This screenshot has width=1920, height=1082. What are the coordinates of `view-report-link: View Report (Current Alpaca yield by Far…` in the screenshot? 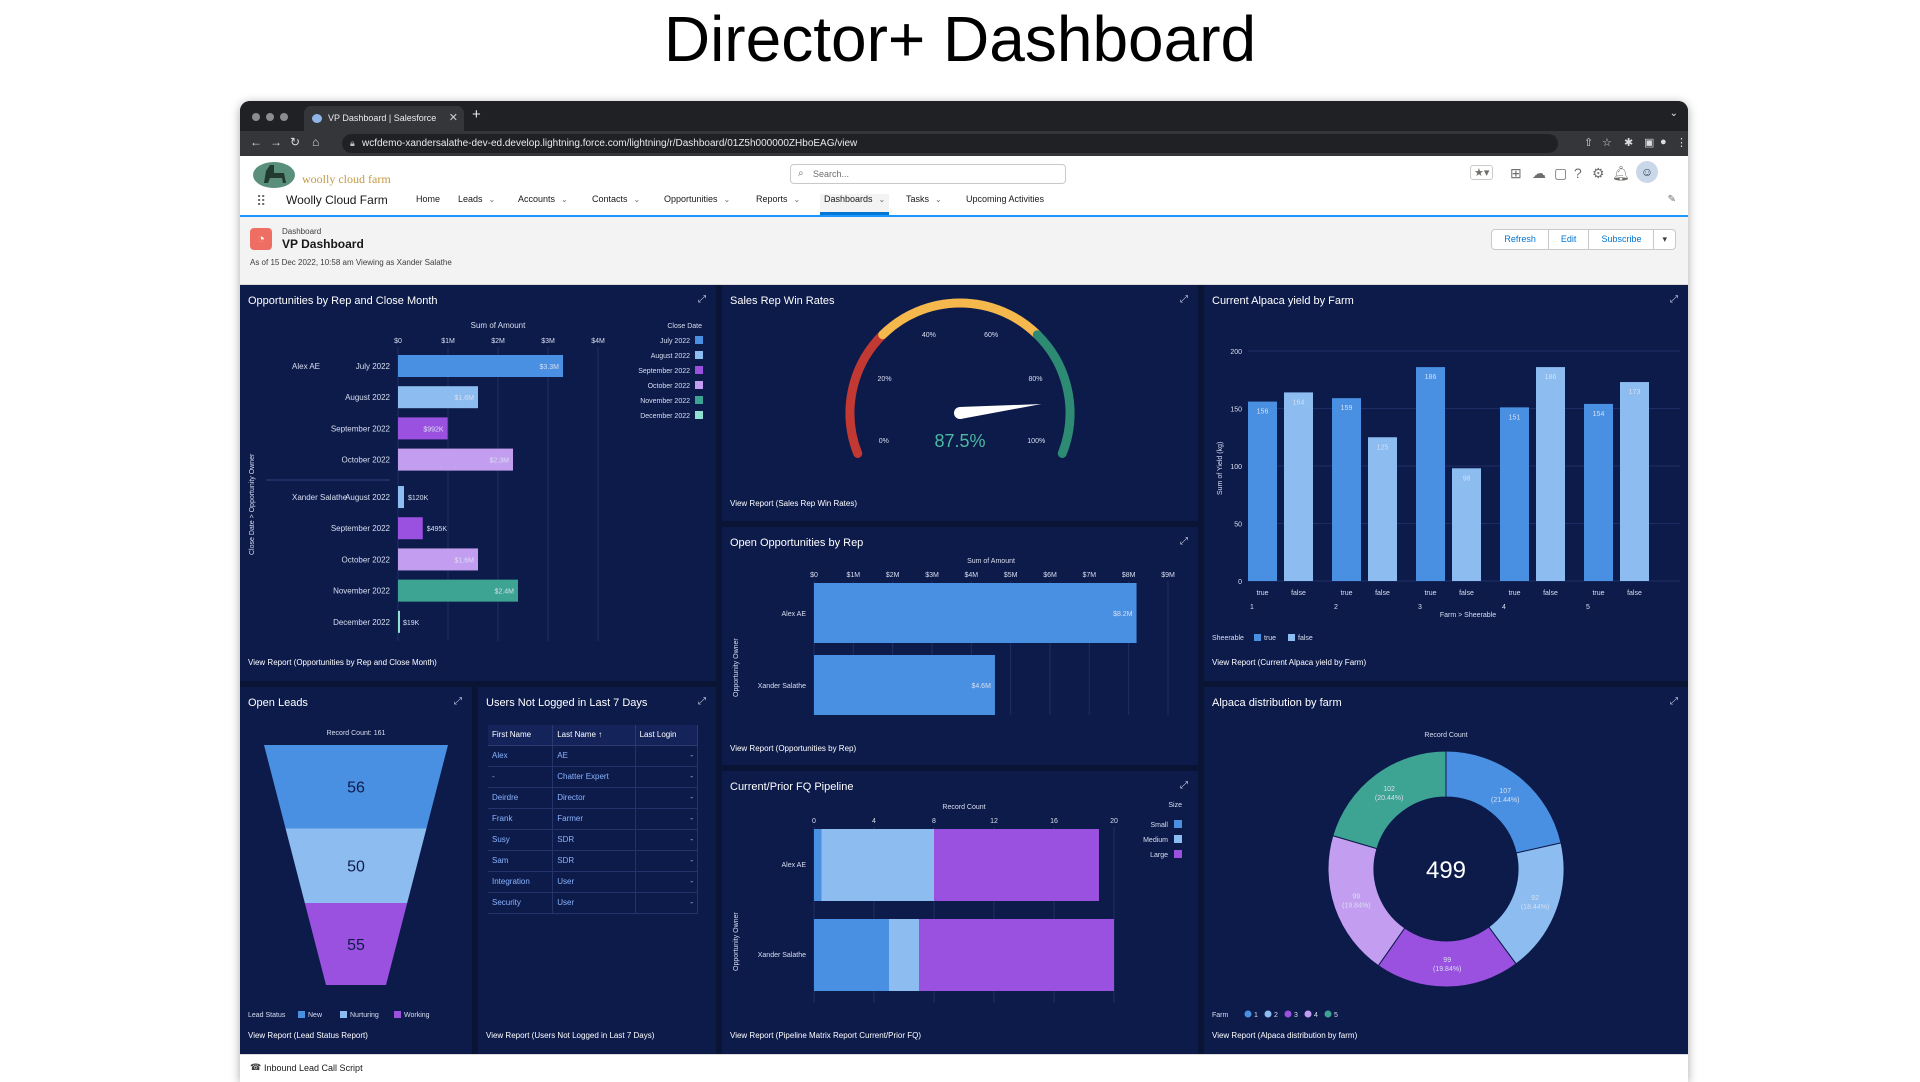 It's located at (1289, 662).